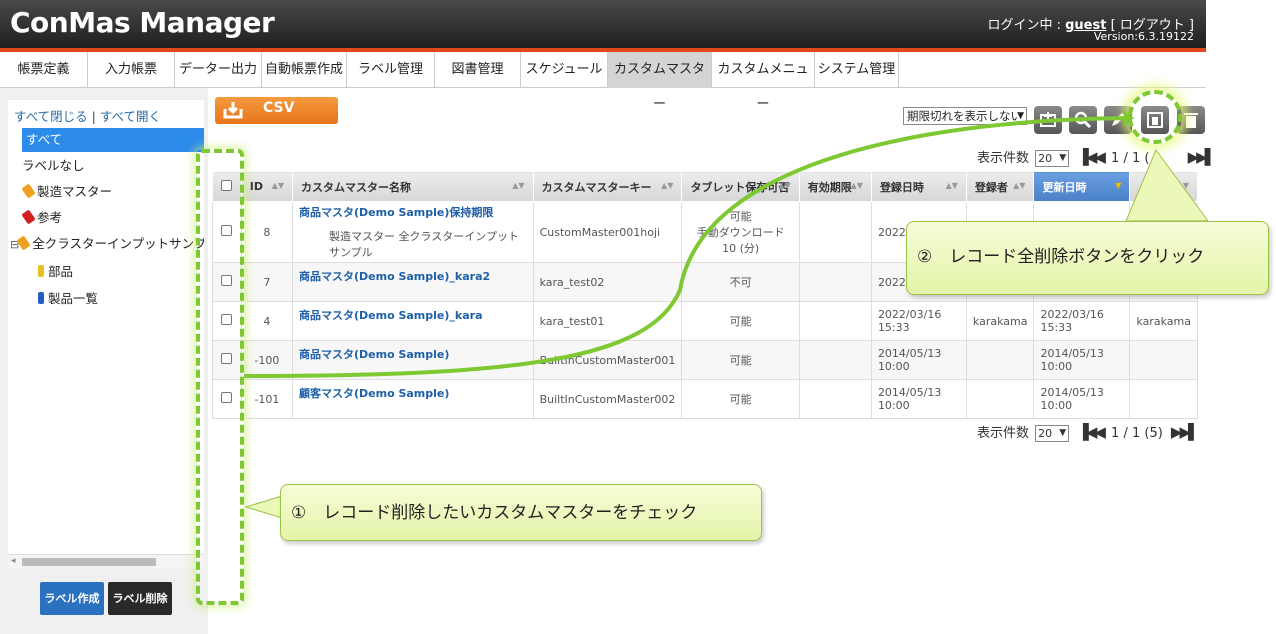 Image resolution: width=1276 pixels, height=634 pixels. I want to click on tree-item-label: ラベルなし, so click(53, 165).